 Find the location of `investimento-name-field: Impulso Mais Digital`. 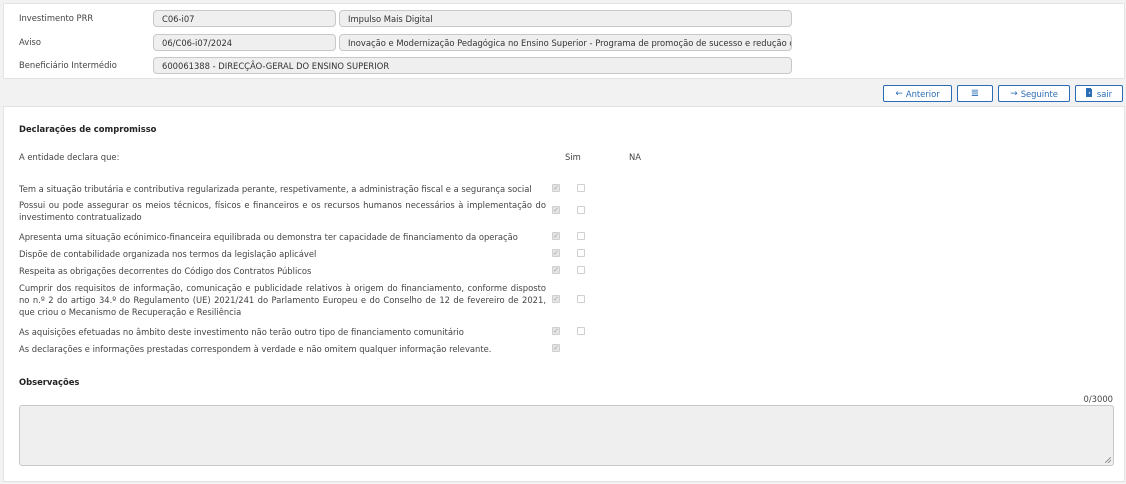

investimento-name-field: Impulso Mais Digital is located at coordinates (565, 18).